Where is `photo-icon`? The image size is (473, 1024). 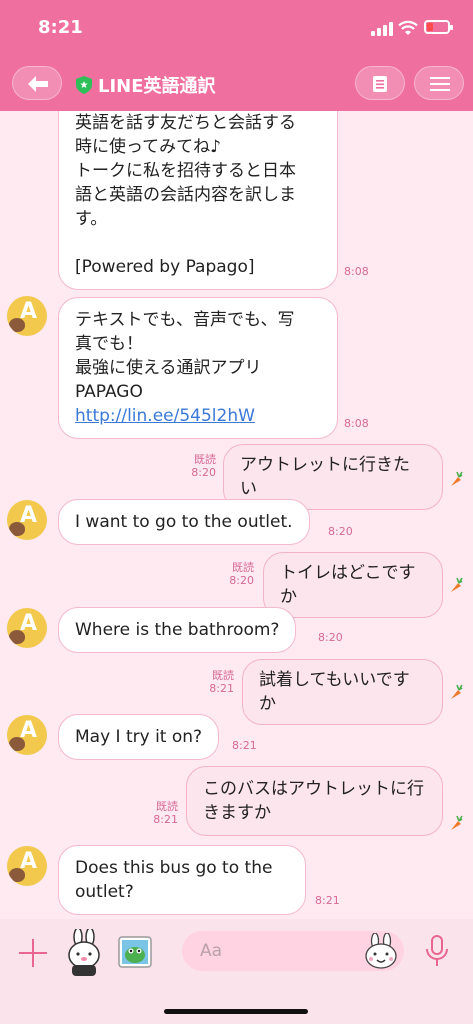
photo-icon is located at coordinates (135, 952).